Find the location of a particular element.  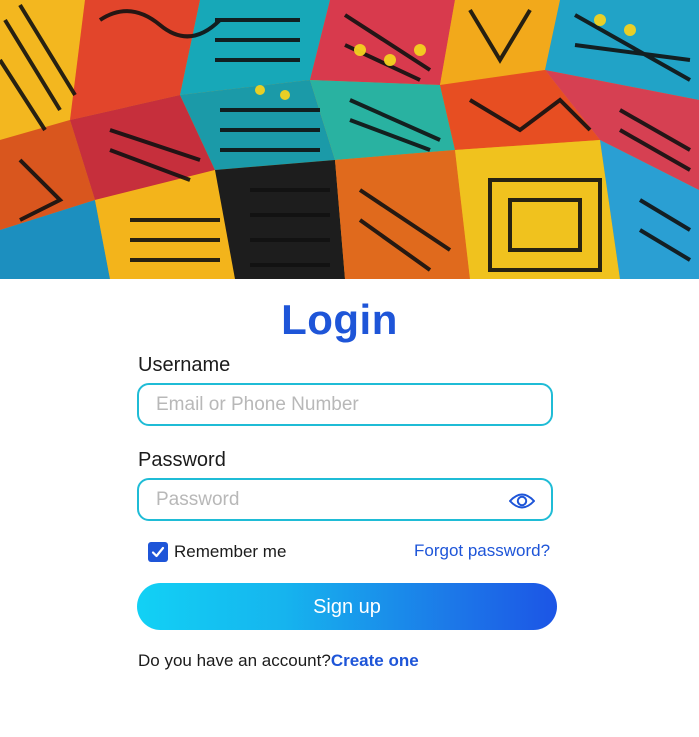

remember-label: Remember me is located at coordinates (230, 551).